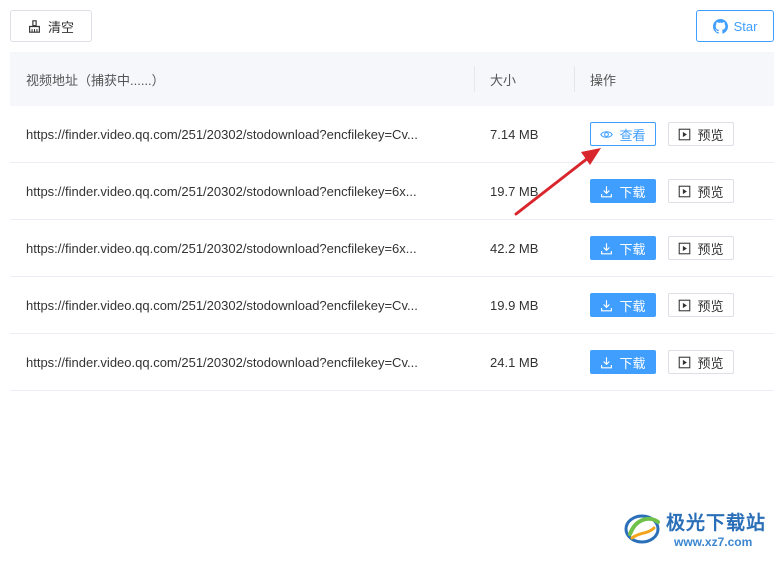 The width and height of the screenshot is (784, 561). What do you see at coordinates (607, 134) in the screenshot?
I see `eye-icon` at bounding box center [607, 134].